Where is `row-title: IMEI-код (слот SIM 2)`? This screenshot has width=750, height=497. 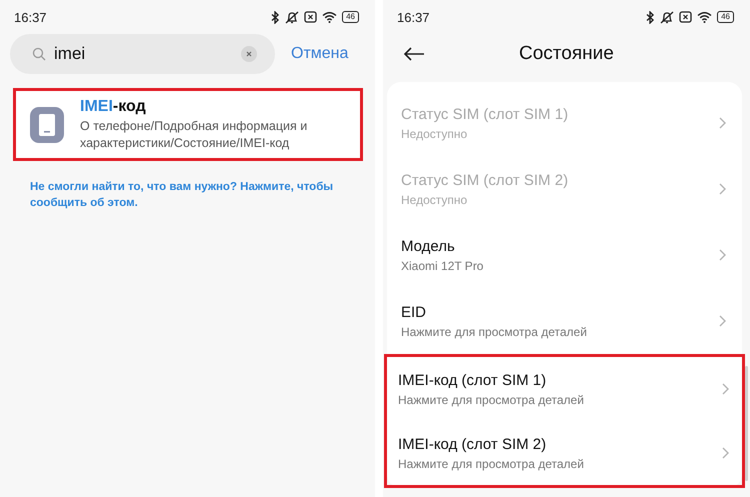
row-title: IMEI-код (слот SIM 2) is located at coordinates (473, 444).